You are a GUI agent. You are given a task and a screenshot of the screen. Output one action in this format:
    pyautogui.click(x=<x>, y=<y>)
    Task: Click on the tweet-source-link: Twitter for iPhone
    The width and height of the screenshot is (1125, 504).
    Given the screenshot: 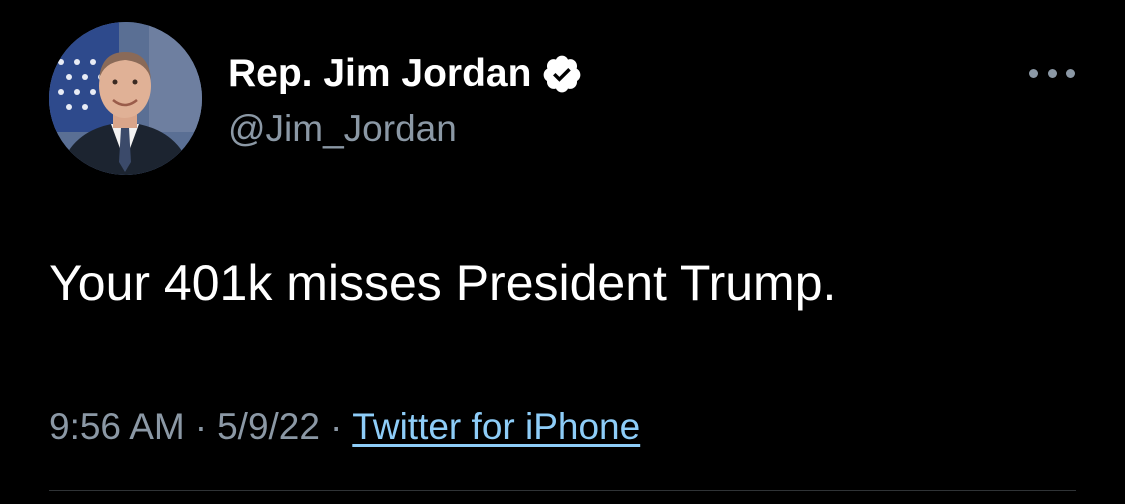 What is the action you would take?
    pyautogui.click(x=496, y=426)
    